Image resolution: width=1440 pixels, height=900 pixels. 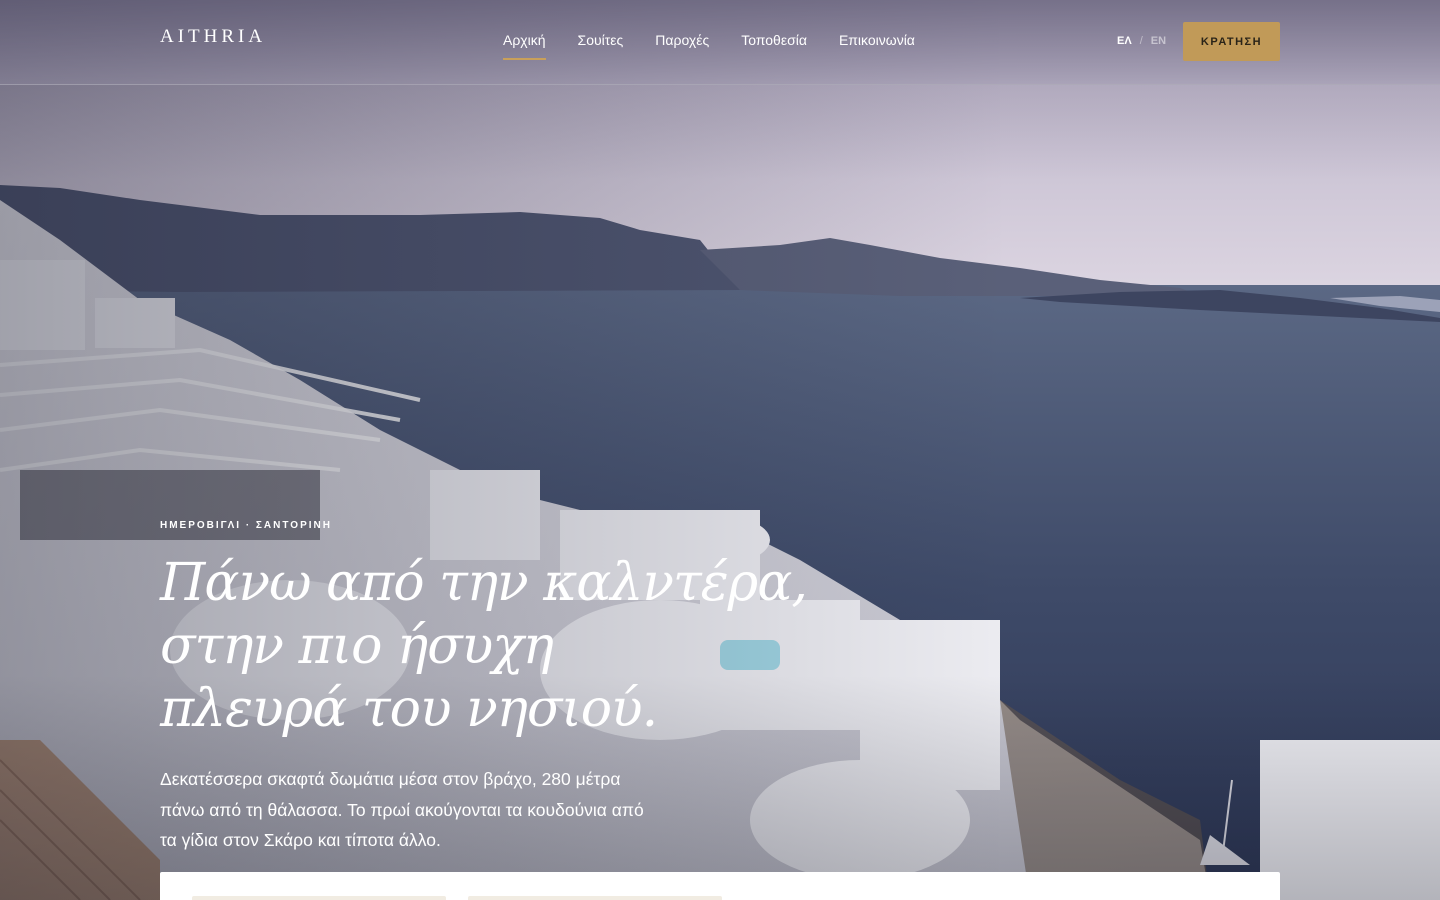 I want to click on check-out-field, so click(x=595, y=898).